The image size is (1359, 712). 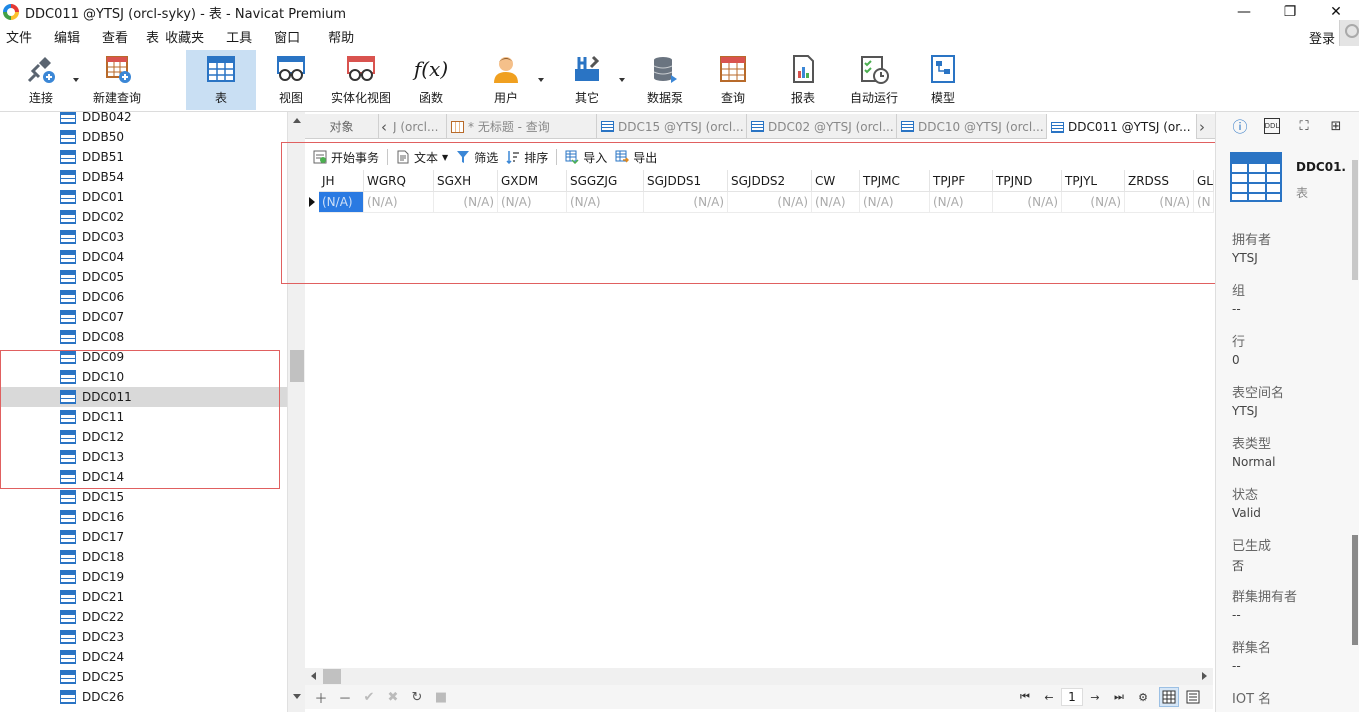 I want to click on cell-sgjdds1: (N/A), so click(x=686, y=202).